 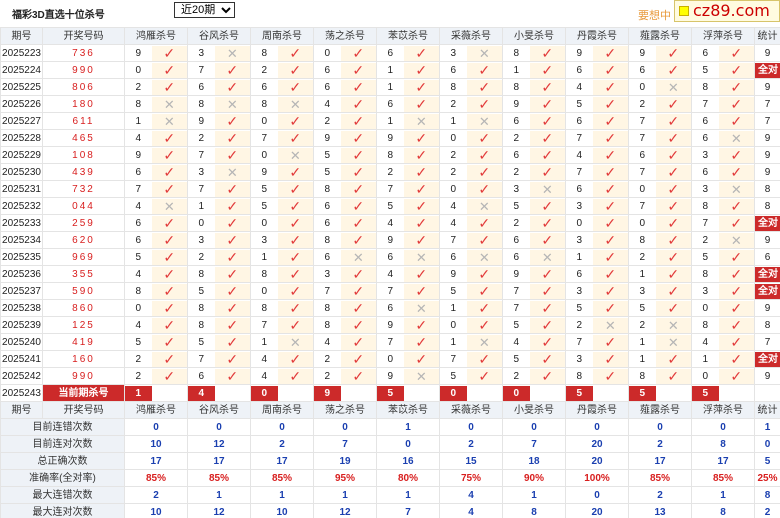 What do you see at coordinates (345, 478) in the screenshot?
I see `summary-value: 95%` at bounding box center [345, 478].